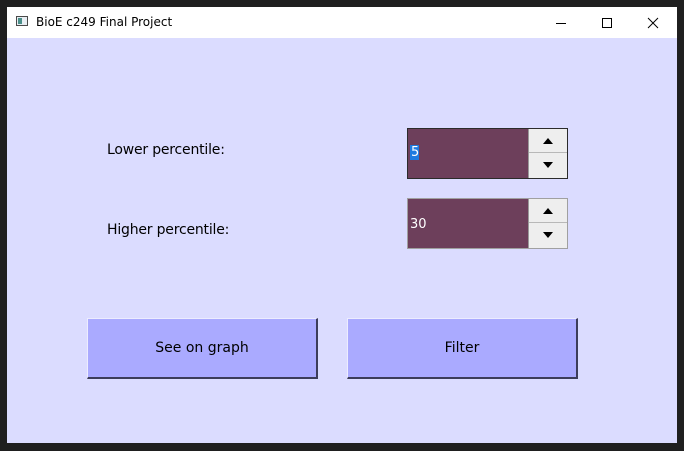 The width and height of the screenshot is (684, 451). What do you see at coordinates (342, 22) in the screenshot?
I see `title-bar: BioE c249 Final Project` at bounding box center [342, 22].